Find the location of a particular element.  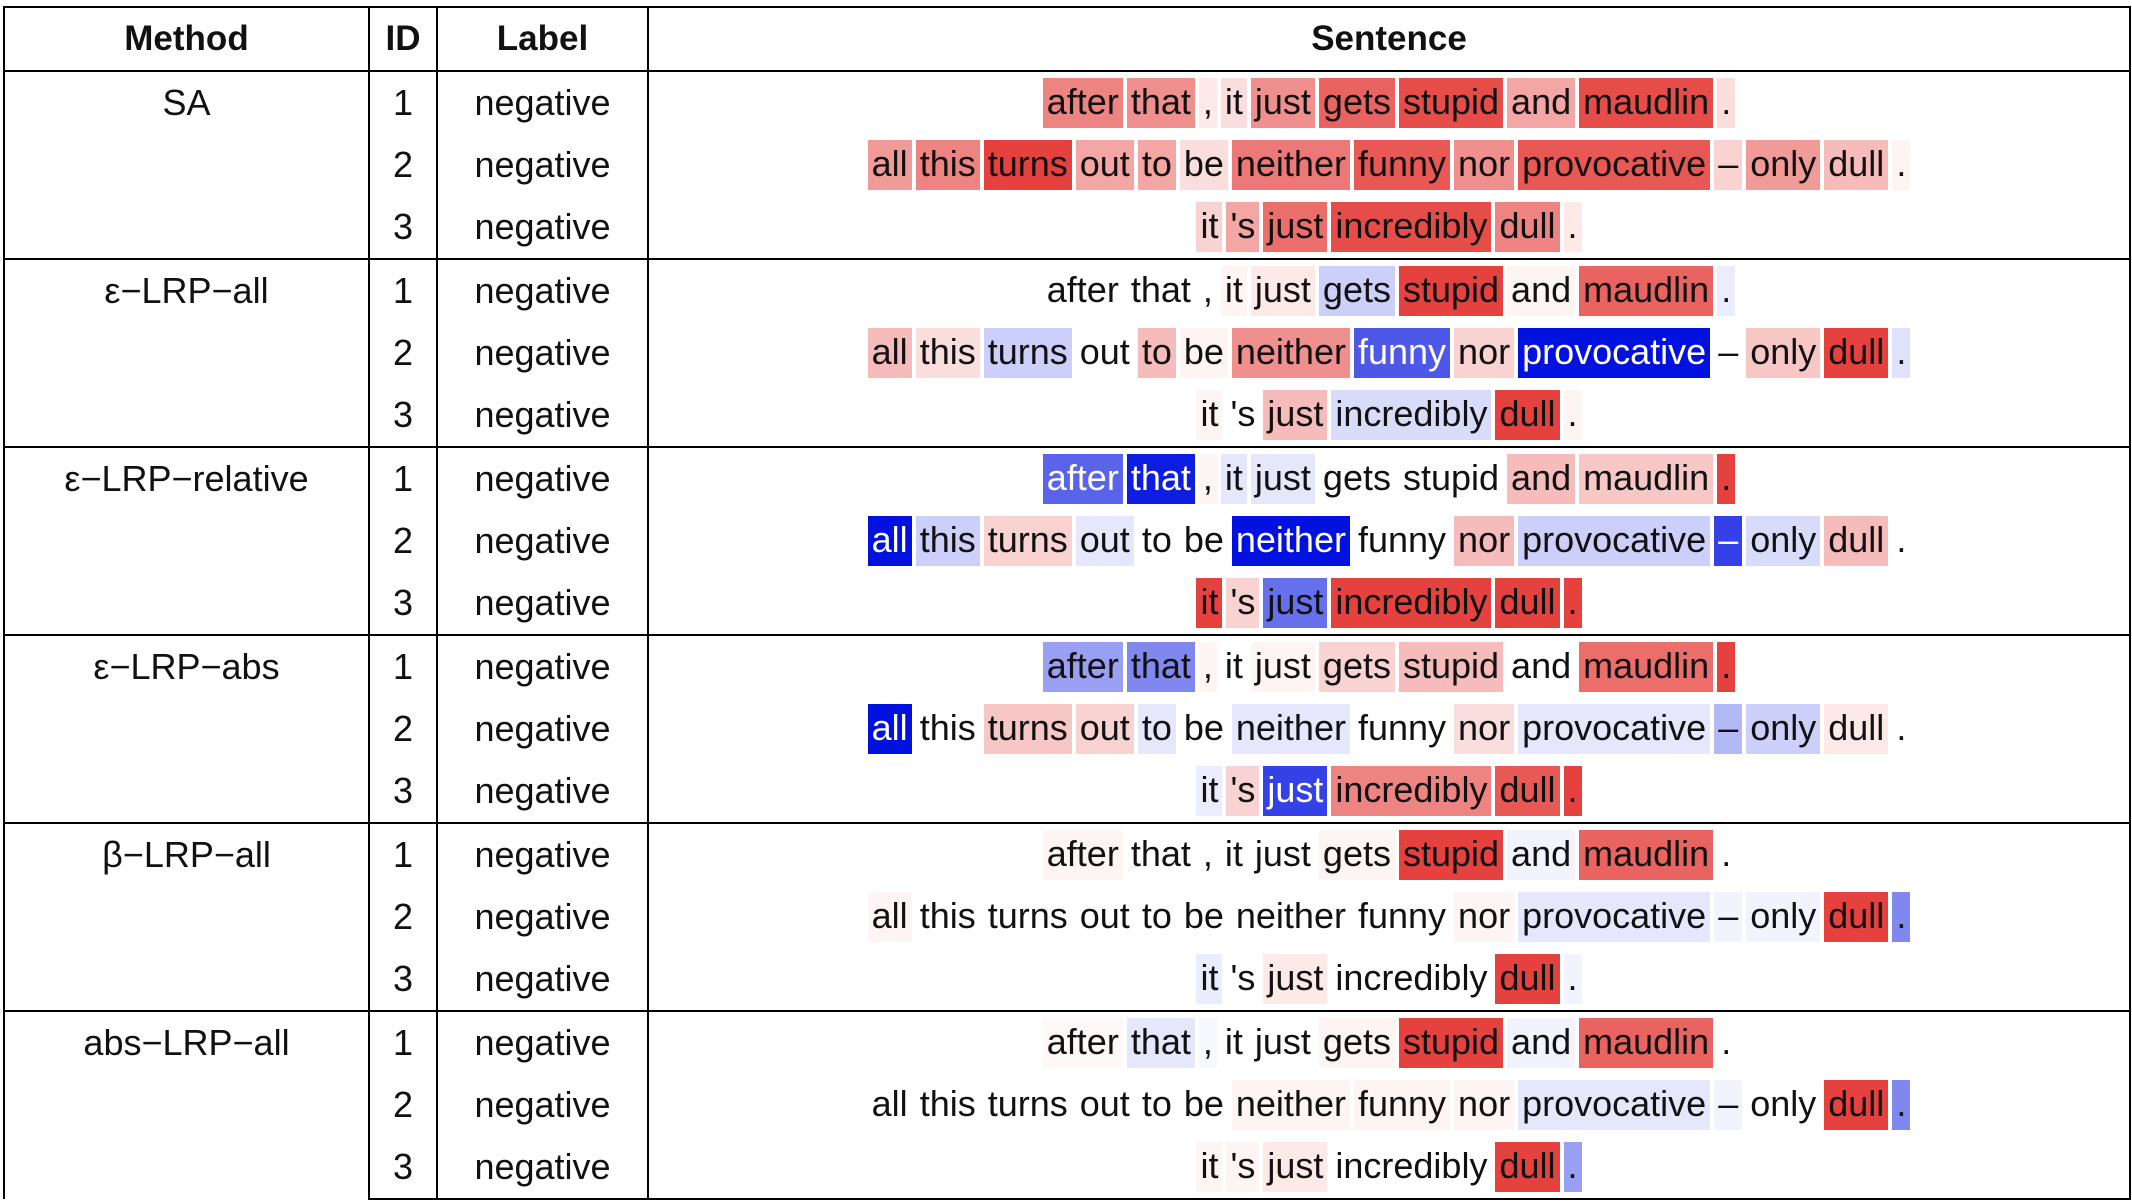

method-name: abs−LRP−all is located at coordinates (186, 1042).